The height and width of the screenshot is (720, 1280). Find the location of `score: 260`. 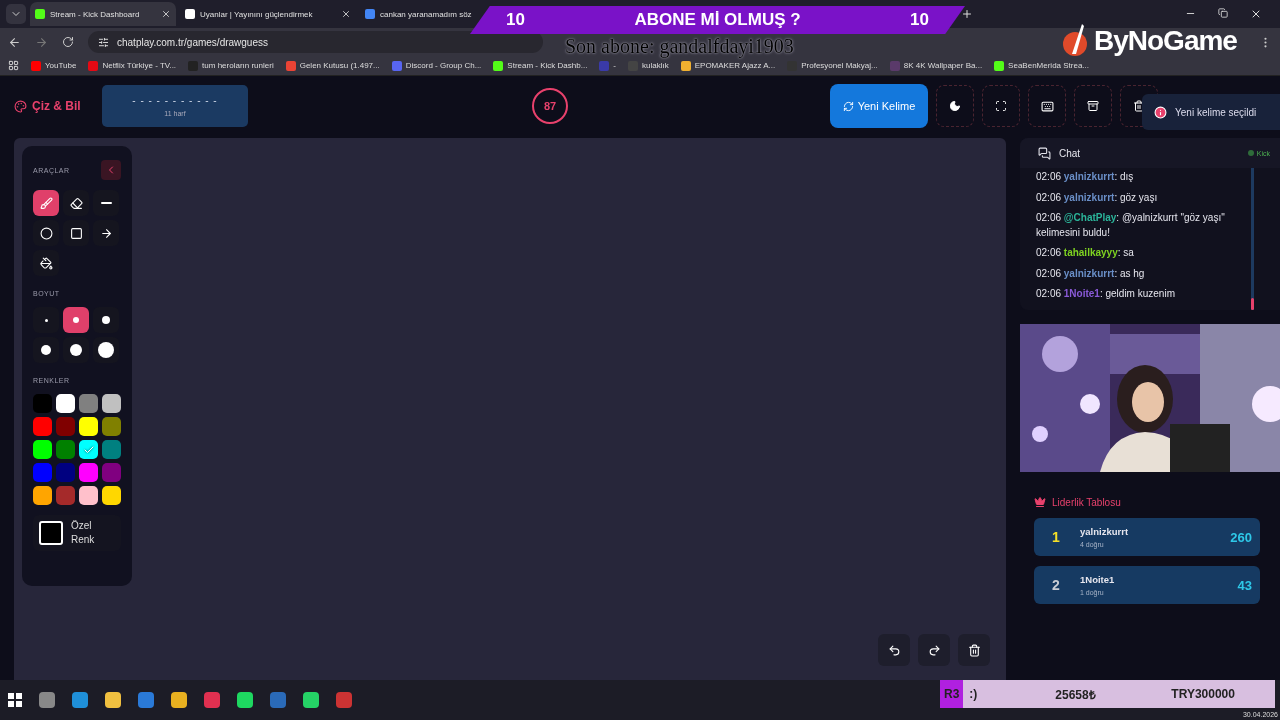

score: 260 is located at coordinates (1241, 537).